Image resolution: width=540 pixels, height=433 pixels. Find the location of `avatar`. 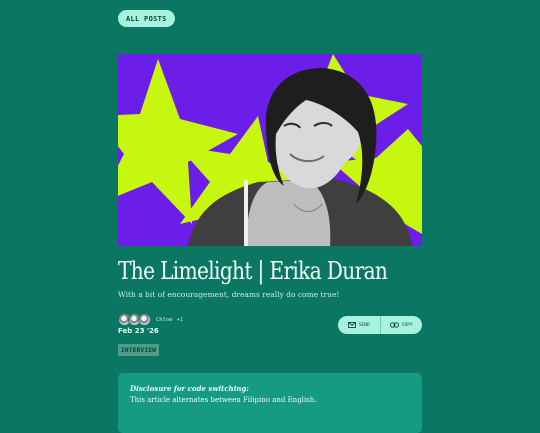

avatar is located at coordinates (144, 319).